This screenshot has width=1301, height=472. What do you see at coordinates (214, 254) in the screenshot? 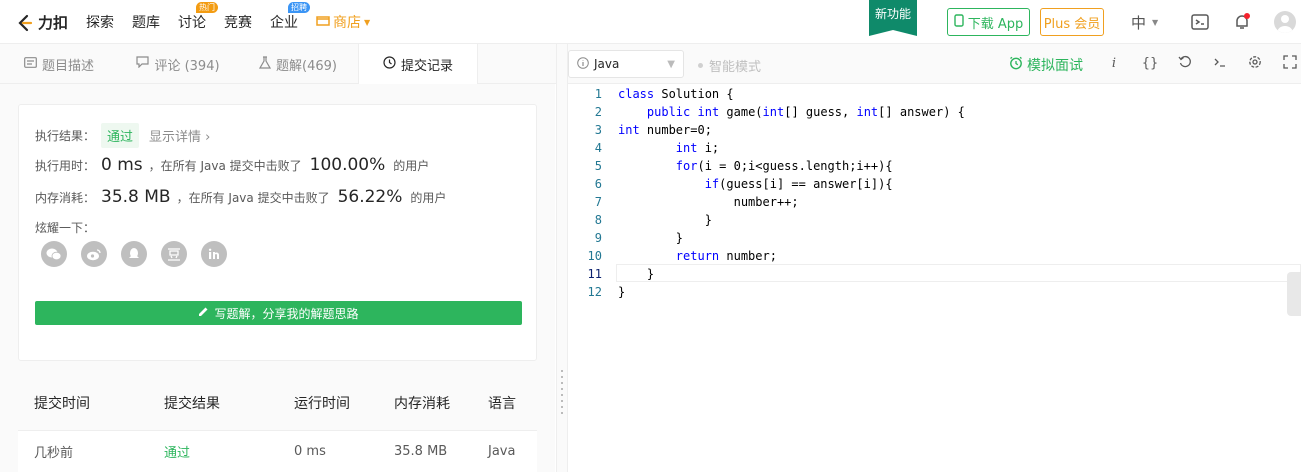
I see `linkedin-icon` at bounding box center [214, 254].